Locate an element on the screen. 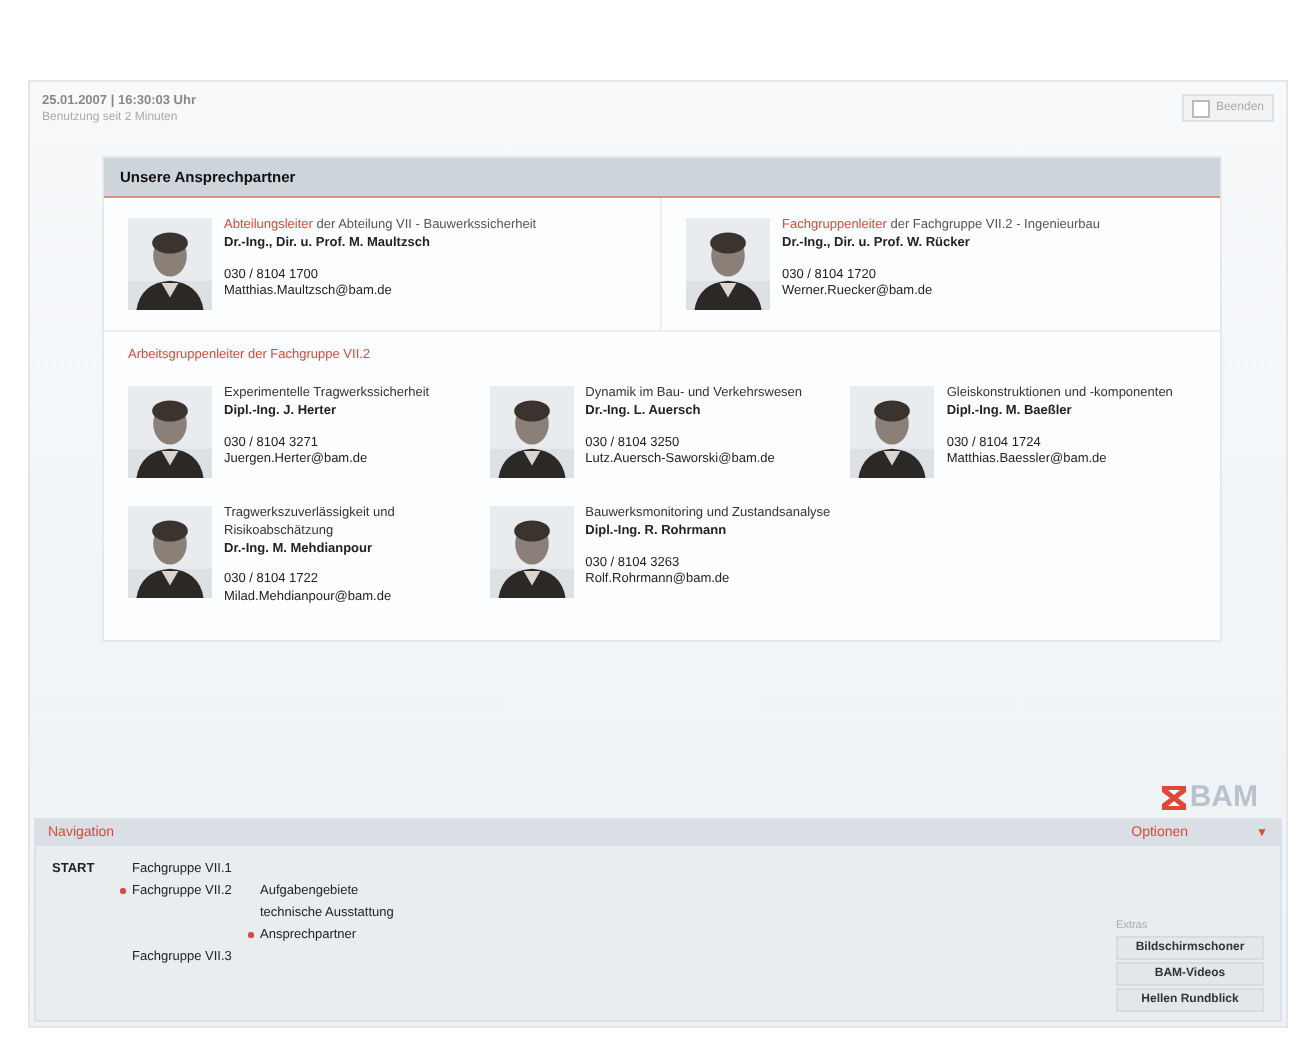  logo-text: BAM is located at coordinates (1223, 797).